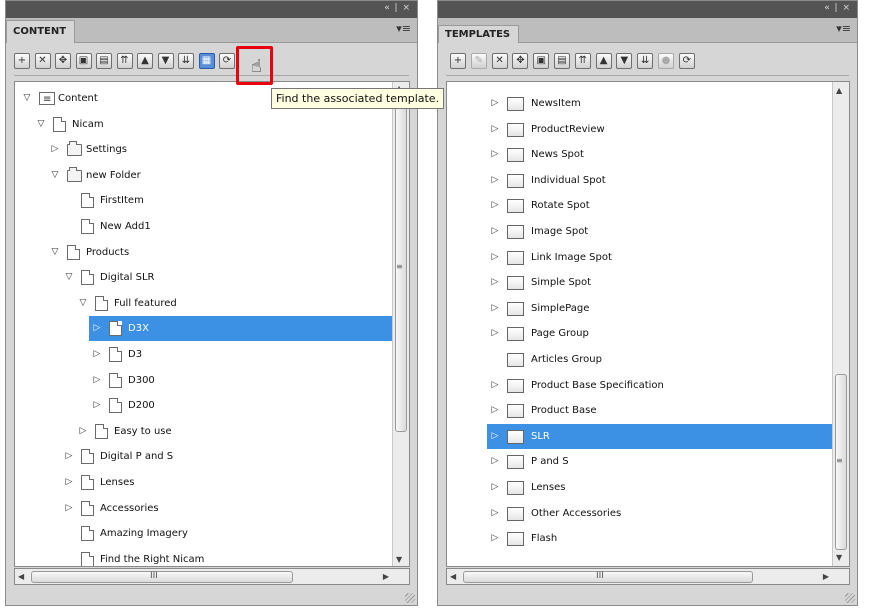  I want to click on tree-row: ▷ Digital P and S, so click(203, 456).